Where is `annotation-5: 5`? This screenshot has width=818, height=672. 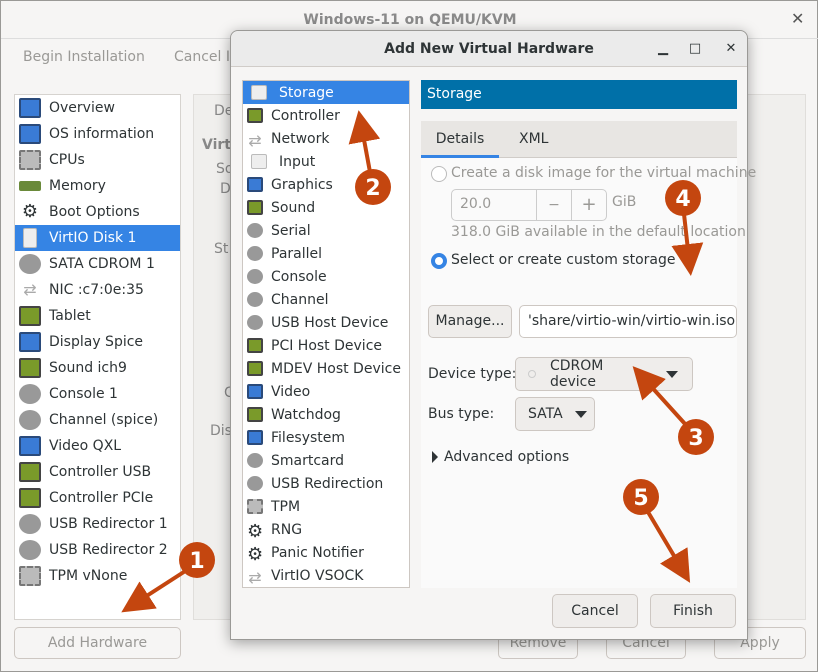 annotation-5: 5 is located at coordinates (657, 531).